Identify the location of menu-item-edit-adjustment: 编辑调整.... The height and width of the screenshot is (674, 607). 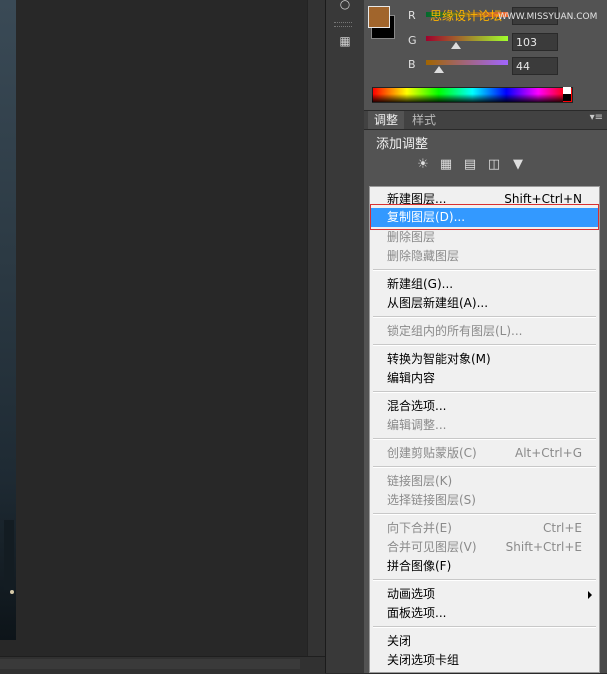
(484, 425).